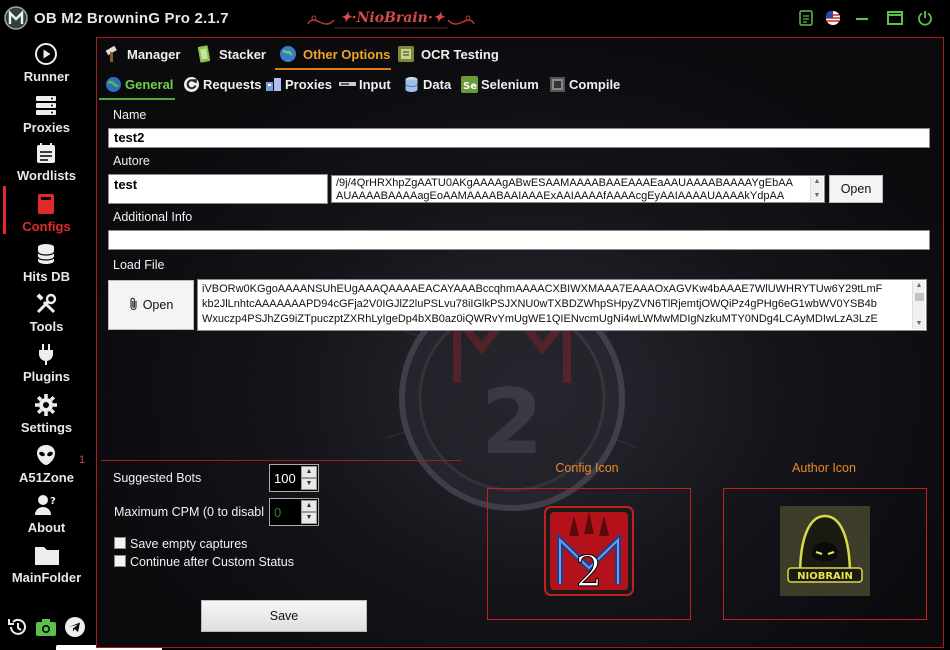 This screenshot has height=650, width=950. Describe the element at coordinates (46, 204) in the screenshot. I see `book-icon` at that location.